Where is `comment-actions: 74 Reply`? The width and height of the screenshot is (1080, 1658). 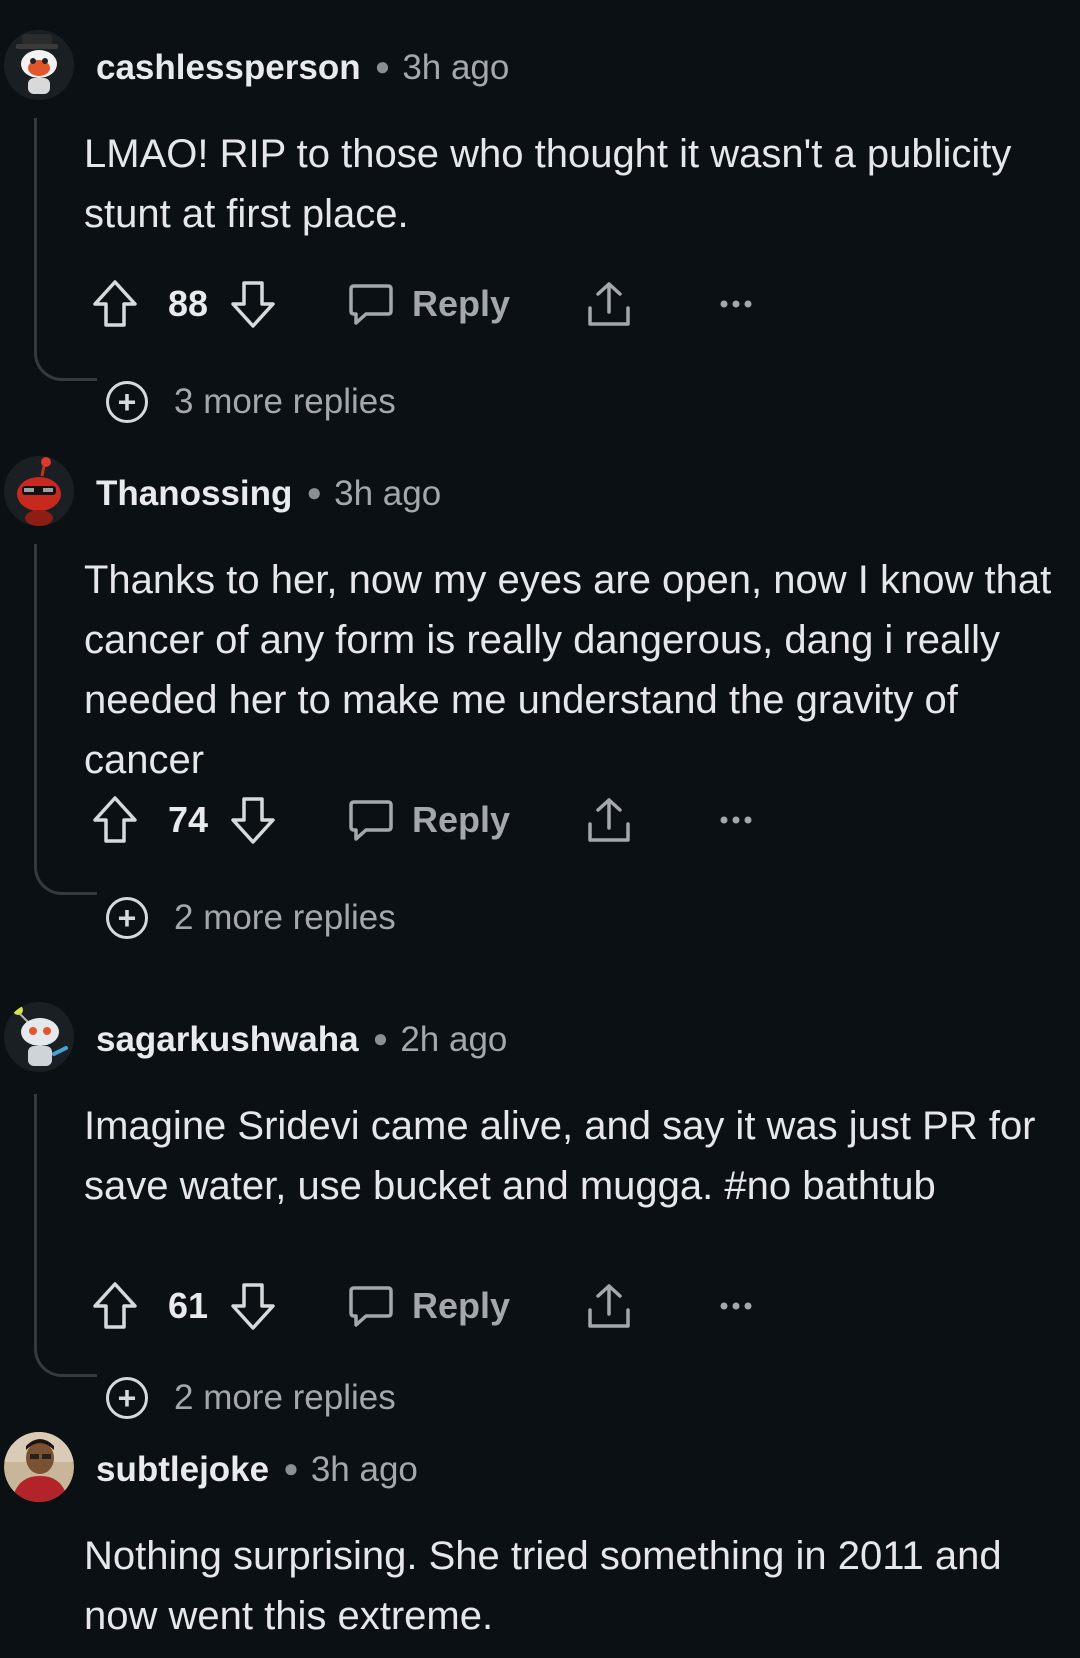 comment-actions: 74 Reply is located at coordinates (442, 820).